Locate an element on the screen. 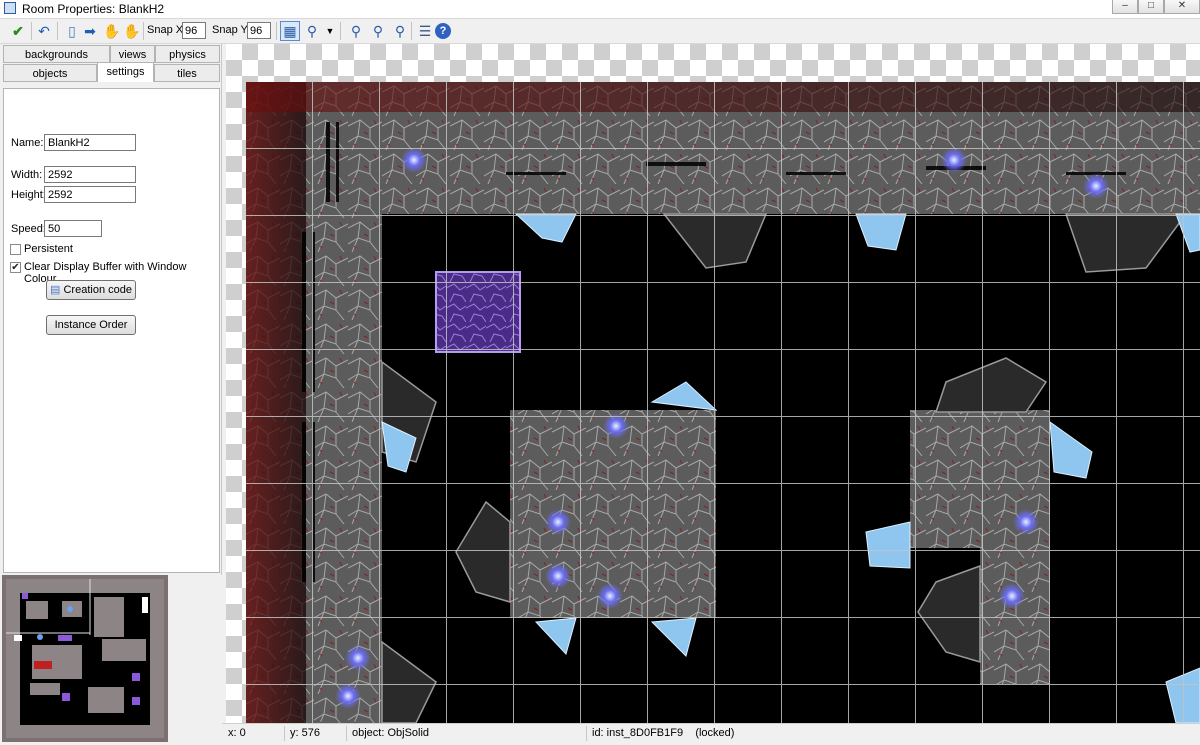 This screenshot has height=745, width=1200. maximize-button: □ is located at coordinates (1151, 7).